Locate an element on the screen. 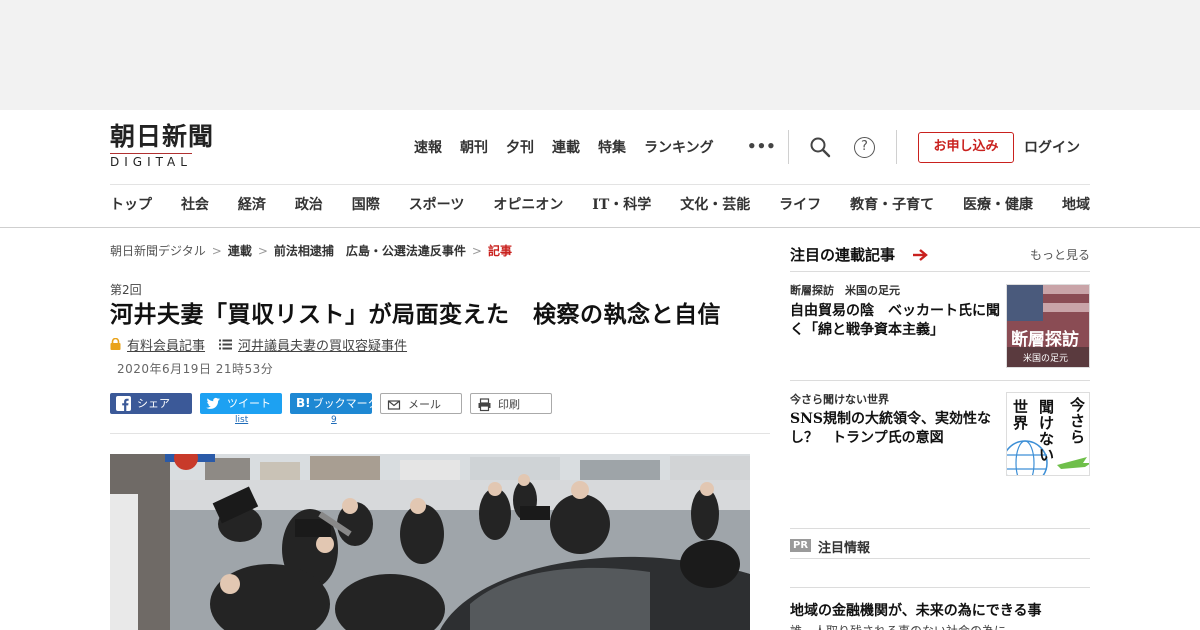 Image resolution: width=1200 pixels, height=630 pixels. catnav-culture: 文化・芸能 is located at coordinates (715, 205).